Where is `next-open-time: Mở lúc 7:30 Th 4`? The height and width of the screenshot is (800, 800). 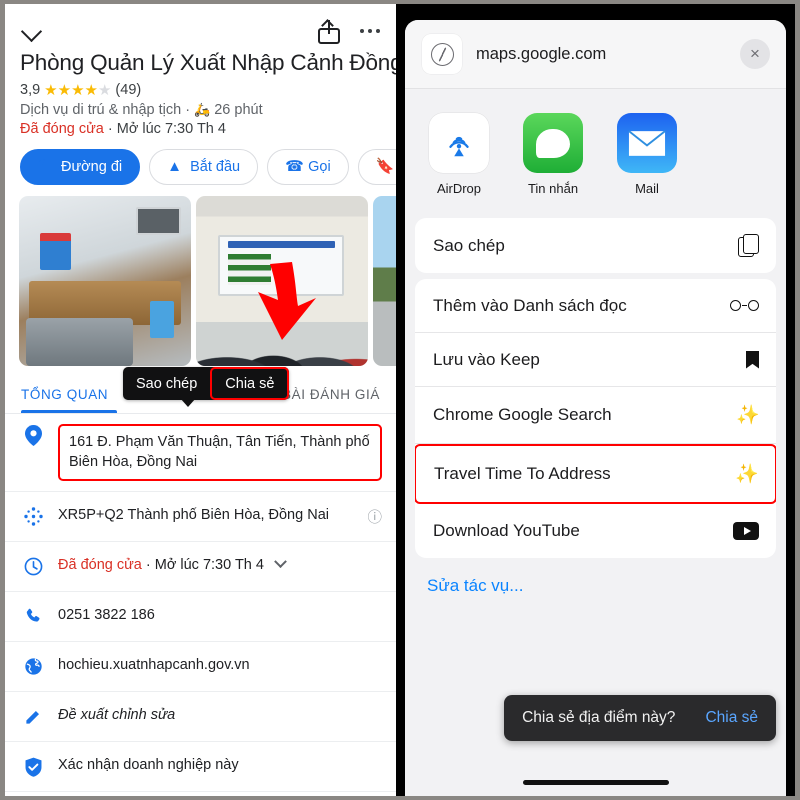
next-open-time: Mở lúc 7:30 Th 4 is located at coordinates (171, 128).